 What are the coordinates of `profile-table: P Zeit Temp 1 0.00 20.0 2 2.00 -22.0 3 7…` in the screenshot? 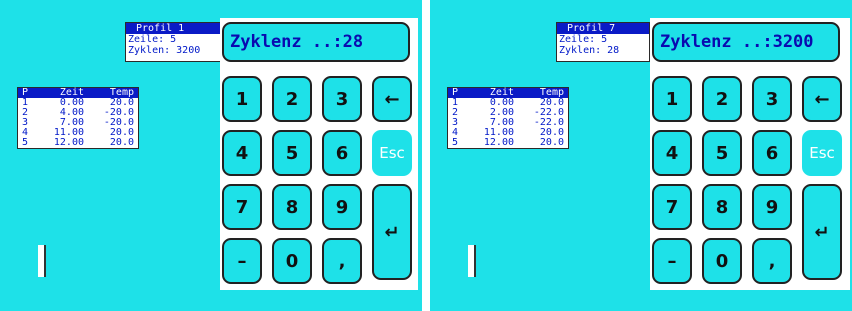 It's located at (508, 118).